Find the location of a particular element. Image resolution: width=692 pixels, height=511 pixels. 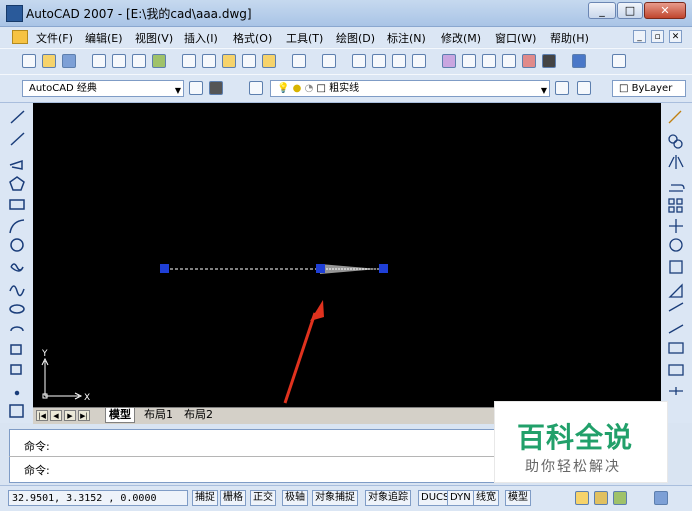

revision-cloud-icon is located at coordinates (17, 267).